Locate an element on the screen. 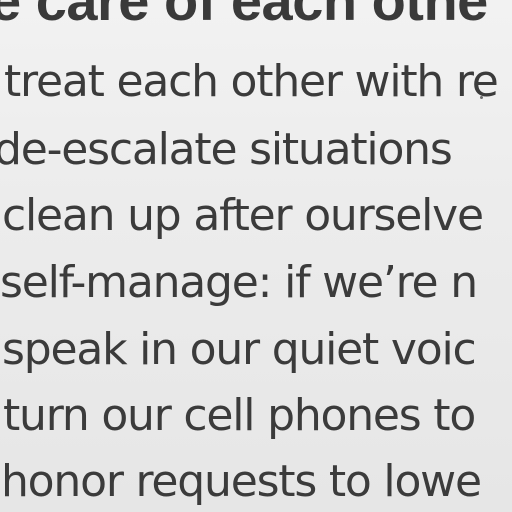  rule-line: de-escalate situations is located at coordinates (226, 149).